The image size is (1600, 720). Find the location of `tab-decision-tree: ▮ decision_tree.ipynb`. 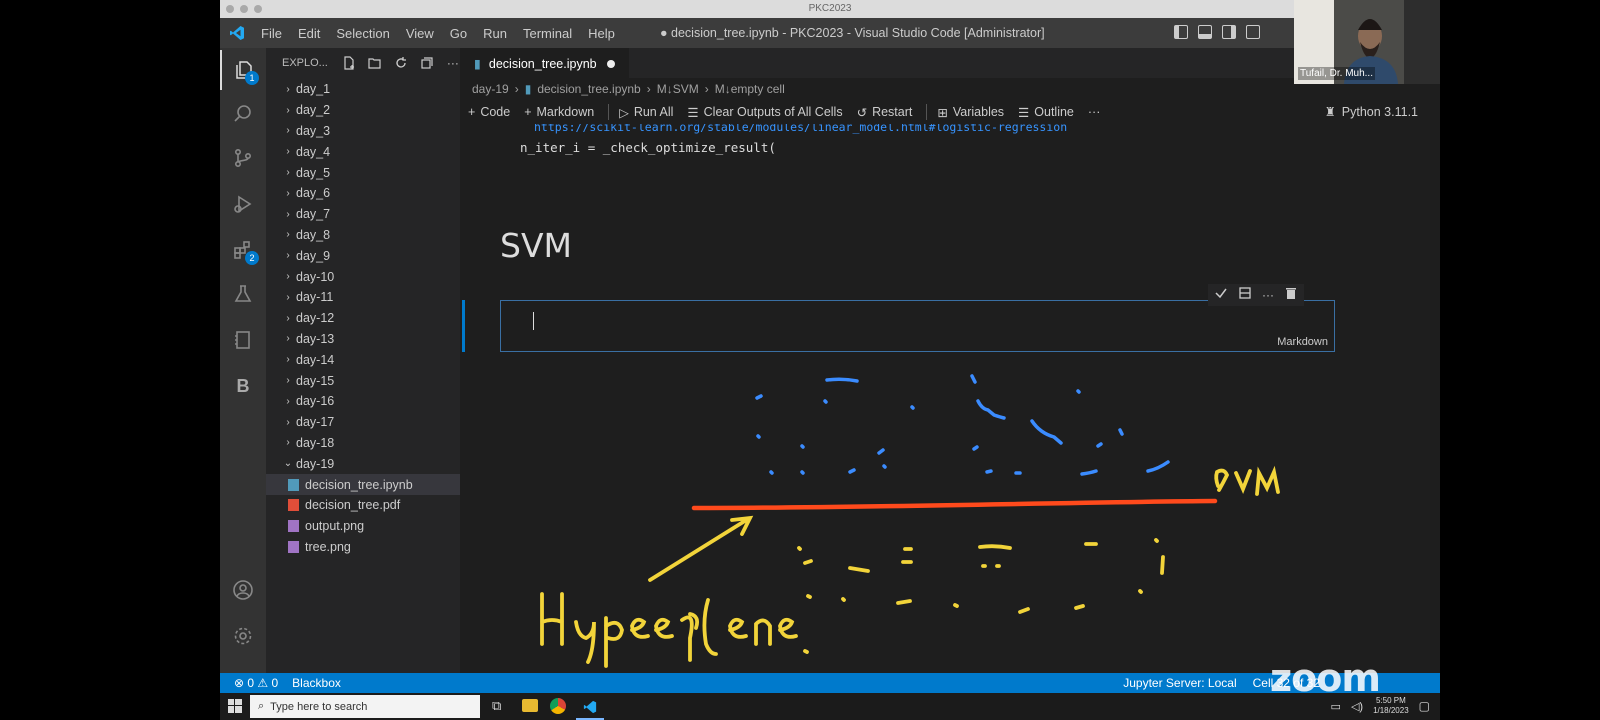

tab-decision-tree: ▮ decision_tree.ipynb is located at coordinates (544, 63).